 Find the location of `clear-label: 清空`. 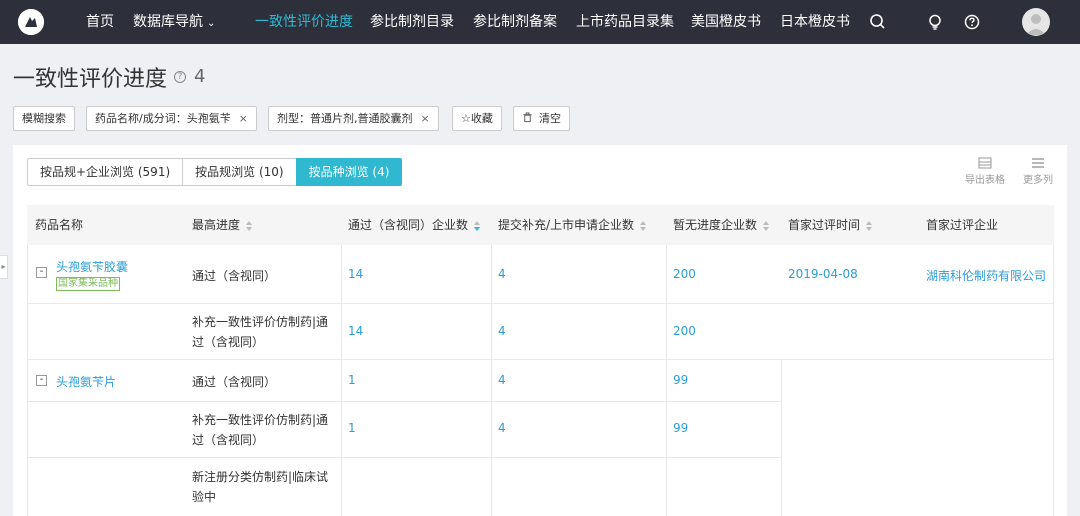

clear-label: 清空 is located at coordinates (550, 118).